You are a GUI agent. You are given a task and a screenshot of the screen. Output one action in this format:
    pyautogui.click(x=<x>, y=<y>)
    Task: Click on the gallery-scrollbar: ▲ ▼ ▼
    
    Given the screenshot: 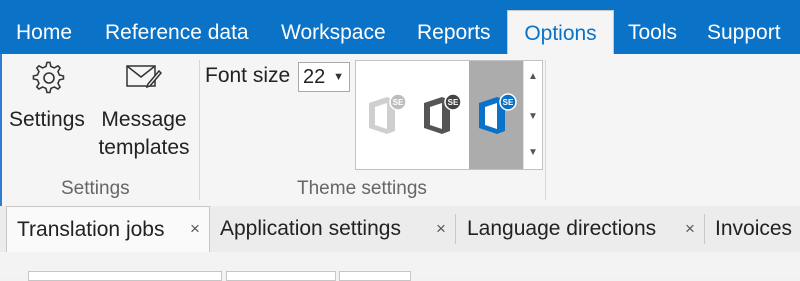 What is the action you would take?
    pyautogui.click(x=532, y=115)
    